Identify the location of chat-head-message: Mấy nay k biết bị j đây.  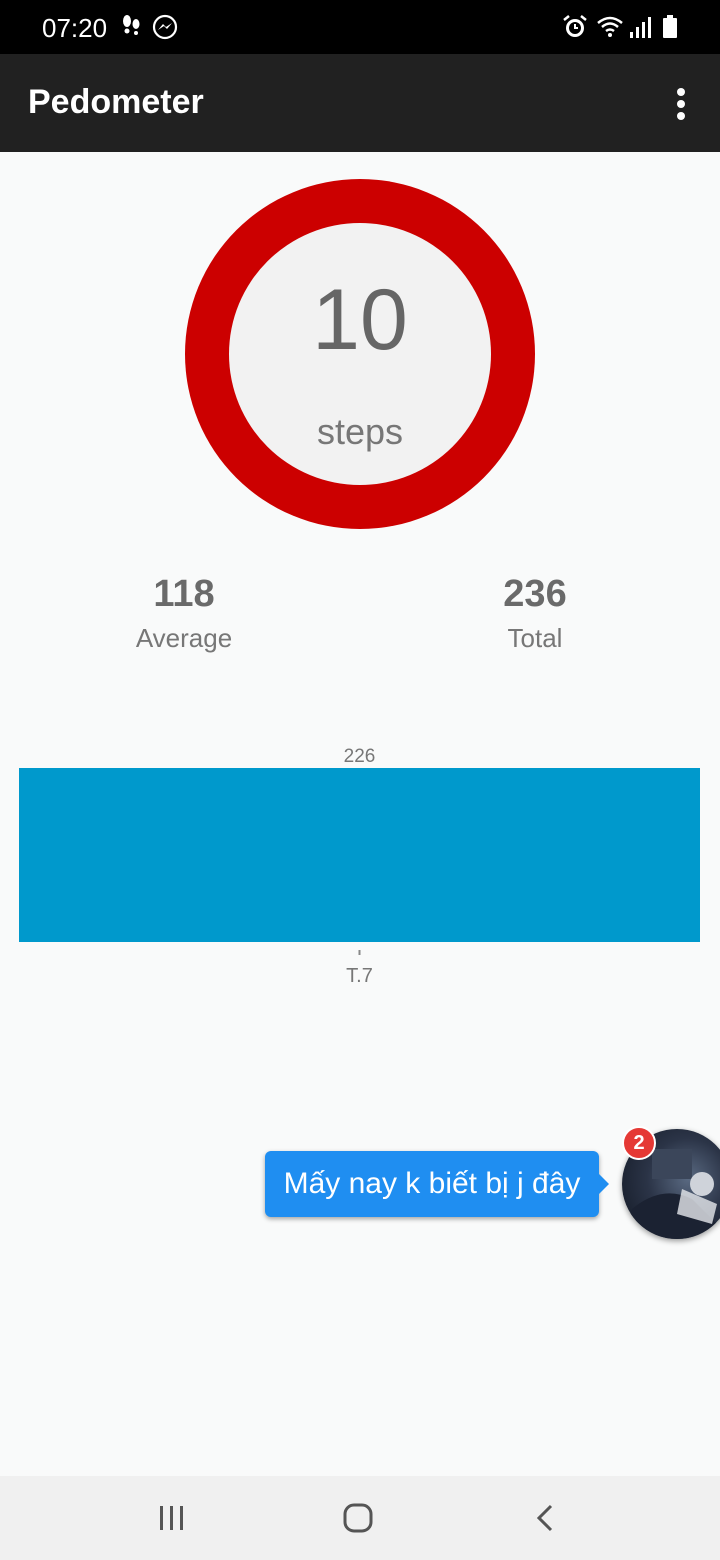
(432, 1184).